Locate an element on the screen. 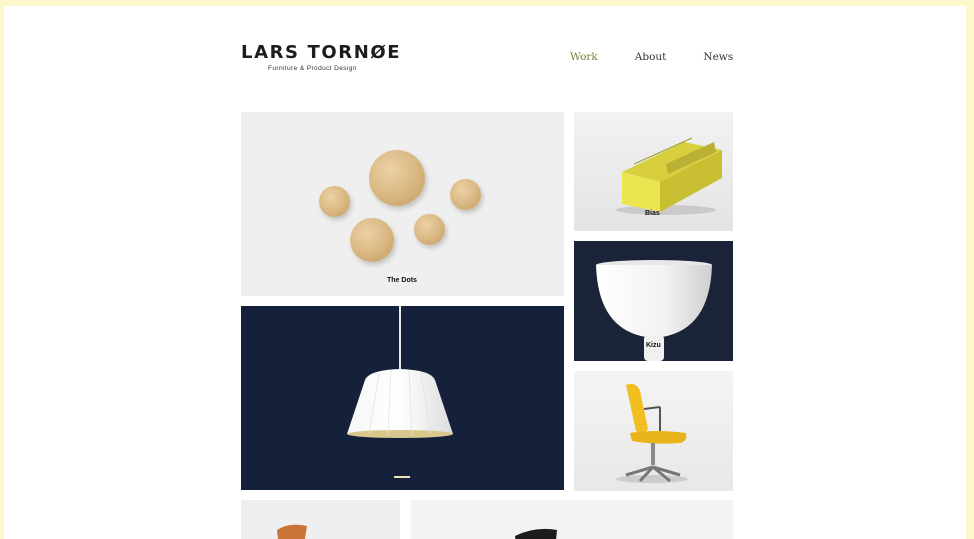 The width and height of the screenshot is (974, 539). chair-image is located at coordinates (652, 433).